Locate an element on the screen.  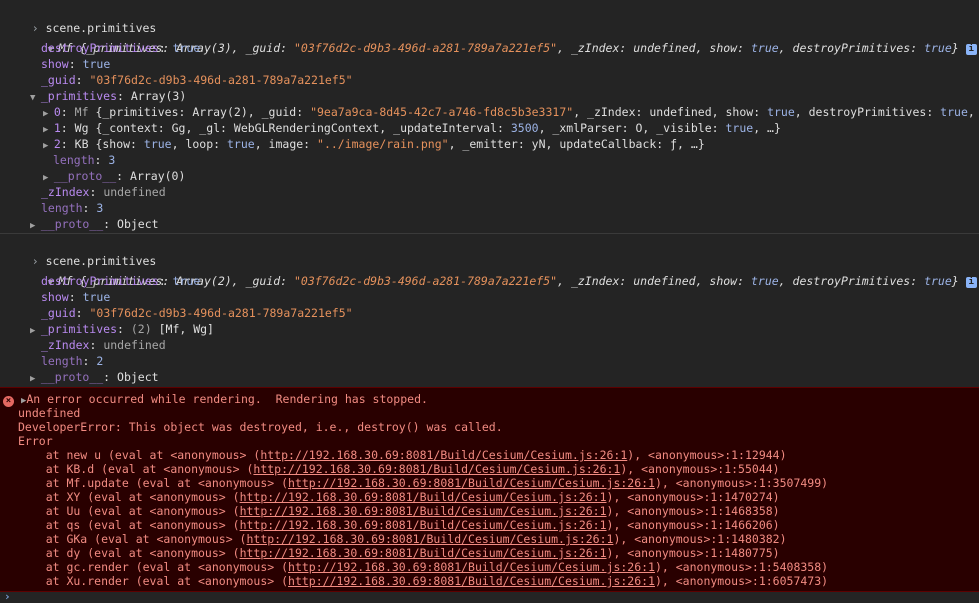
property-key: destroyPrimitives is located at coordinates (100, 48).